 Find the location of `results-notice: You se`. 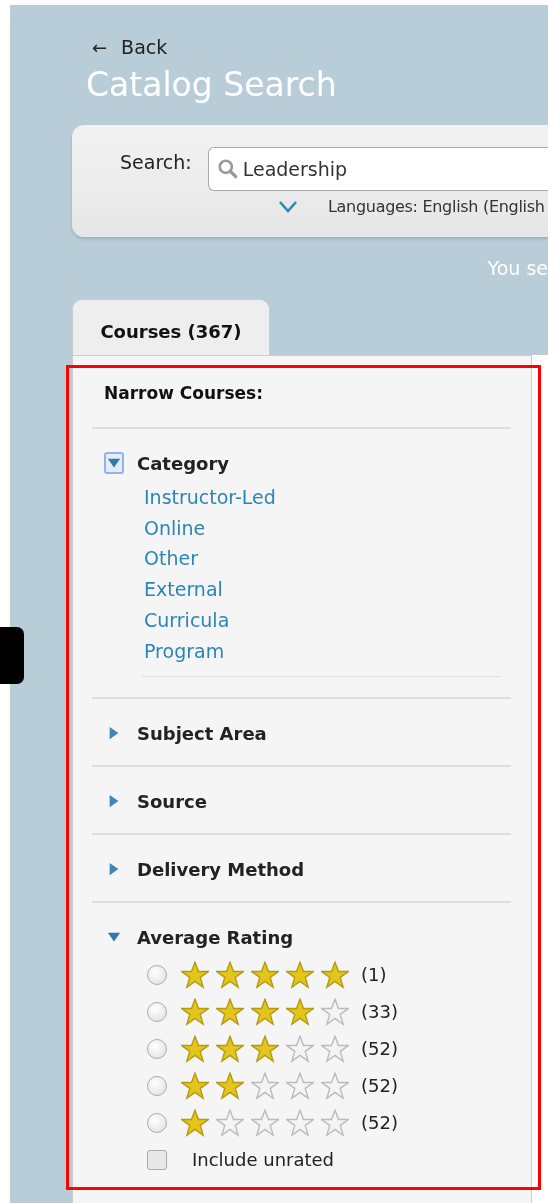

results-notice: You se is located at coordinates (517, 268).